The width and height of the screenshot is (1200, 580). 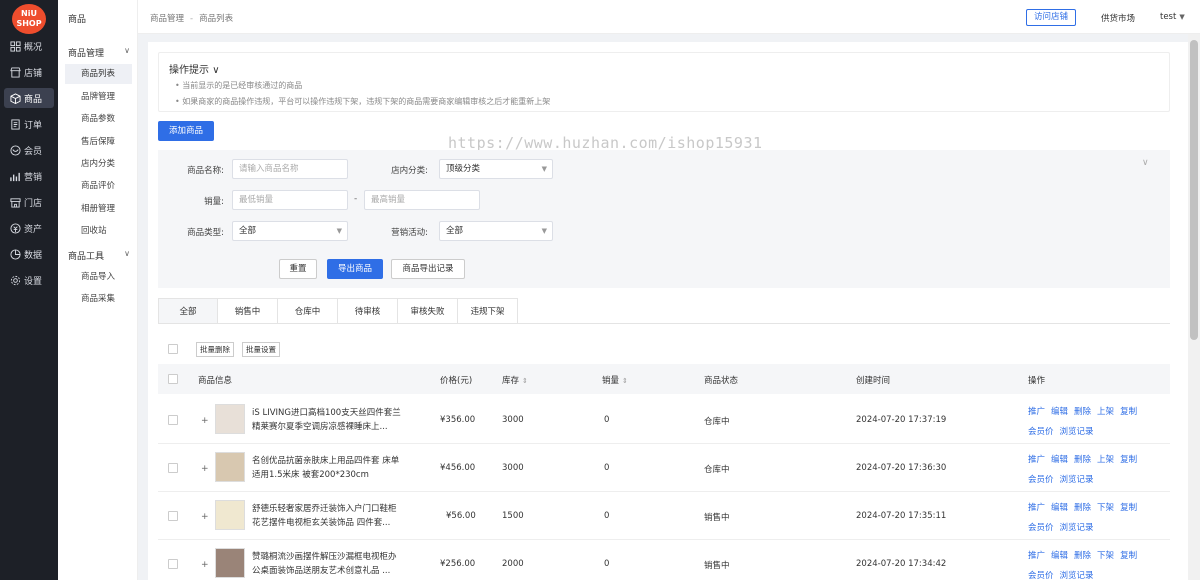 What do you see at coordinates (98, 142) in the screenshot?
I see `submenu-item-aftersale: 售后保障` at bounding box center [98, 142].